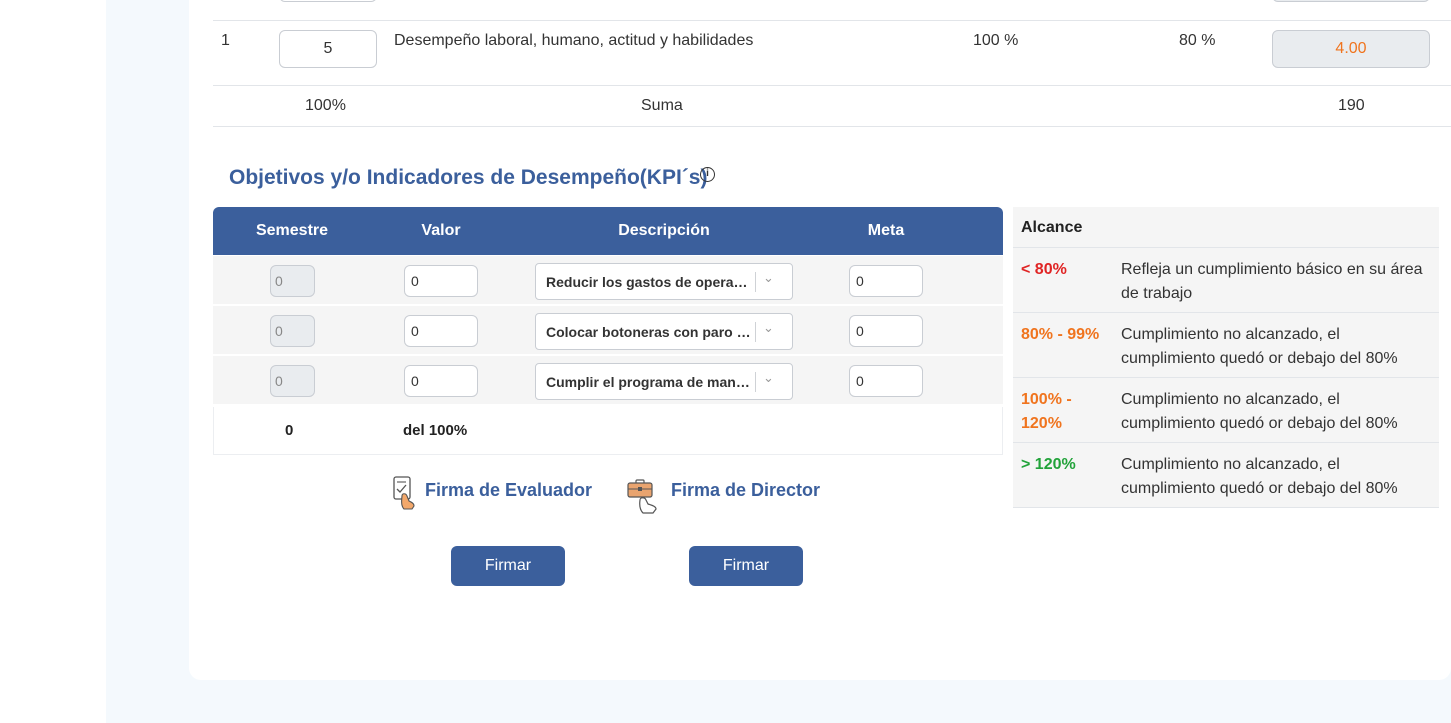 The height and width of the screenshot is (723, 1451). I want to click on kpi-total-label: del 100%, so click(435, 430).